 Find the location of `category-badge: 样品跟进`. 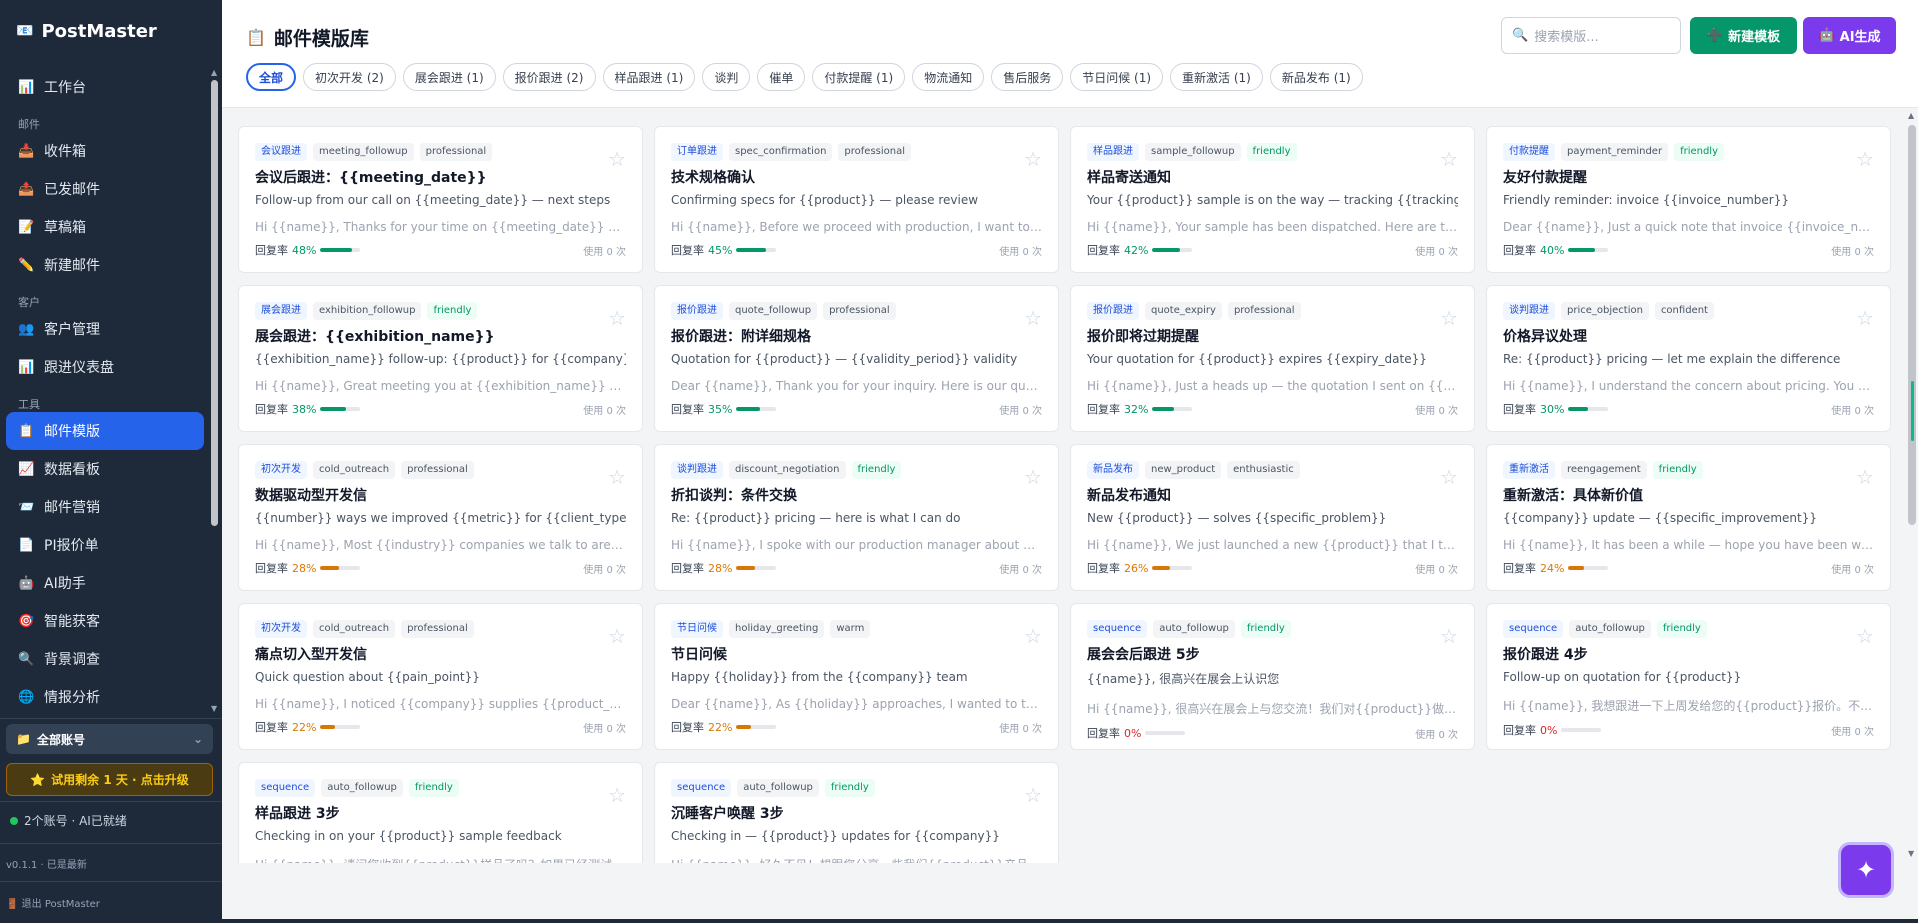

category-badge: 样品跟进 is located at coordinates (1113, 152).